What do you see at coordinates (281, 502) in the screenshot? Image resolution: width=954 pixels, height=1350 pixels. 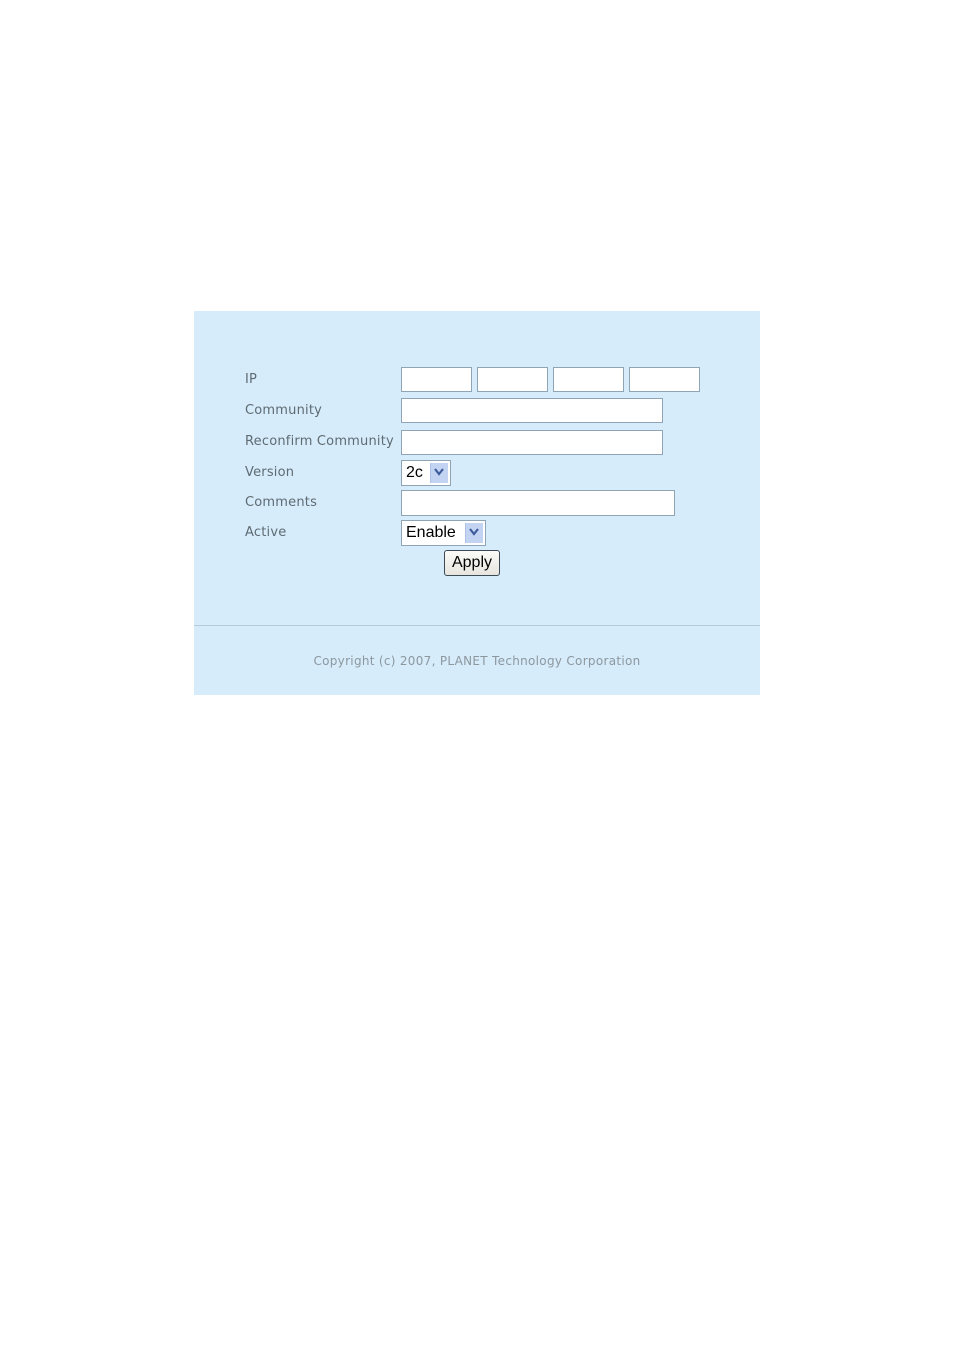 I see `comments-label: Comments` at bounding box center [281, 502].